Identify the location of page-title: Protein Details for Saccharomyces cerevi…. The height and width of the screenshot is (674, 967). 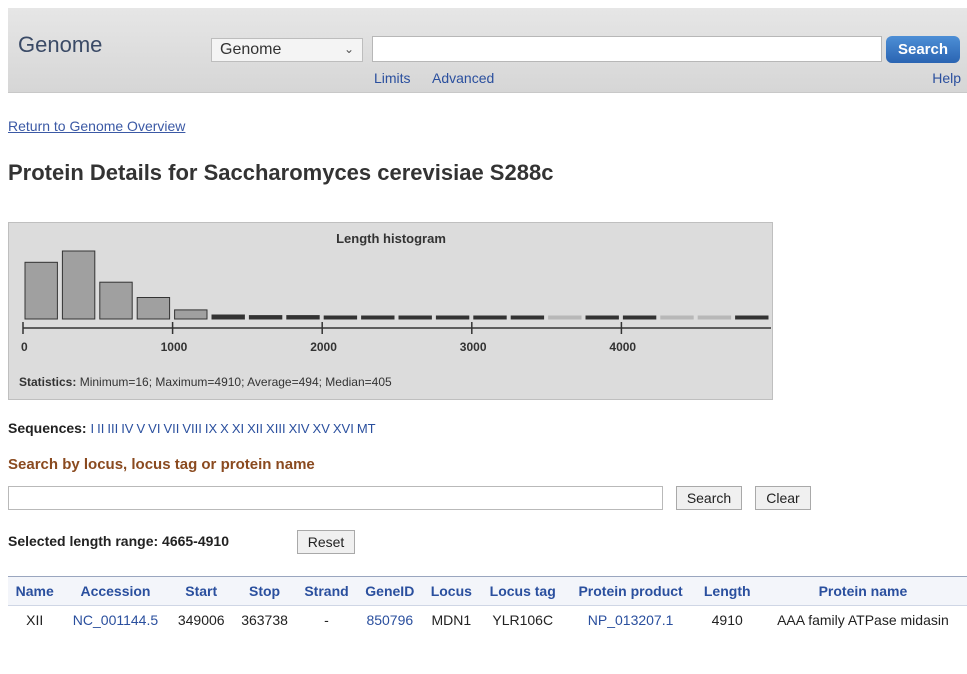
(281, 172).